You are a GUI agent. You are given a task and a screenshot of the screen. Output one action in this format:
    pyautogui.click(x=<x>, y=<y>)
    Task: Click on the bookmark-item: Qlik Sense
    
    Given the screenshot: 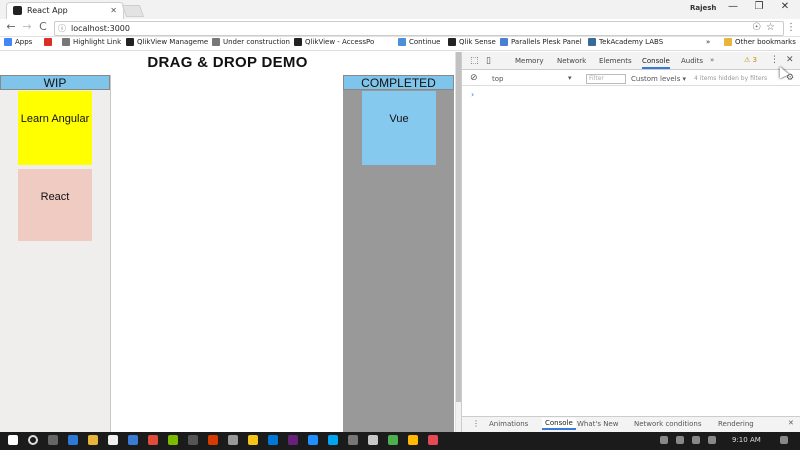 What is the action you would take?
    pyautogui.click(x=472, y=42)
    